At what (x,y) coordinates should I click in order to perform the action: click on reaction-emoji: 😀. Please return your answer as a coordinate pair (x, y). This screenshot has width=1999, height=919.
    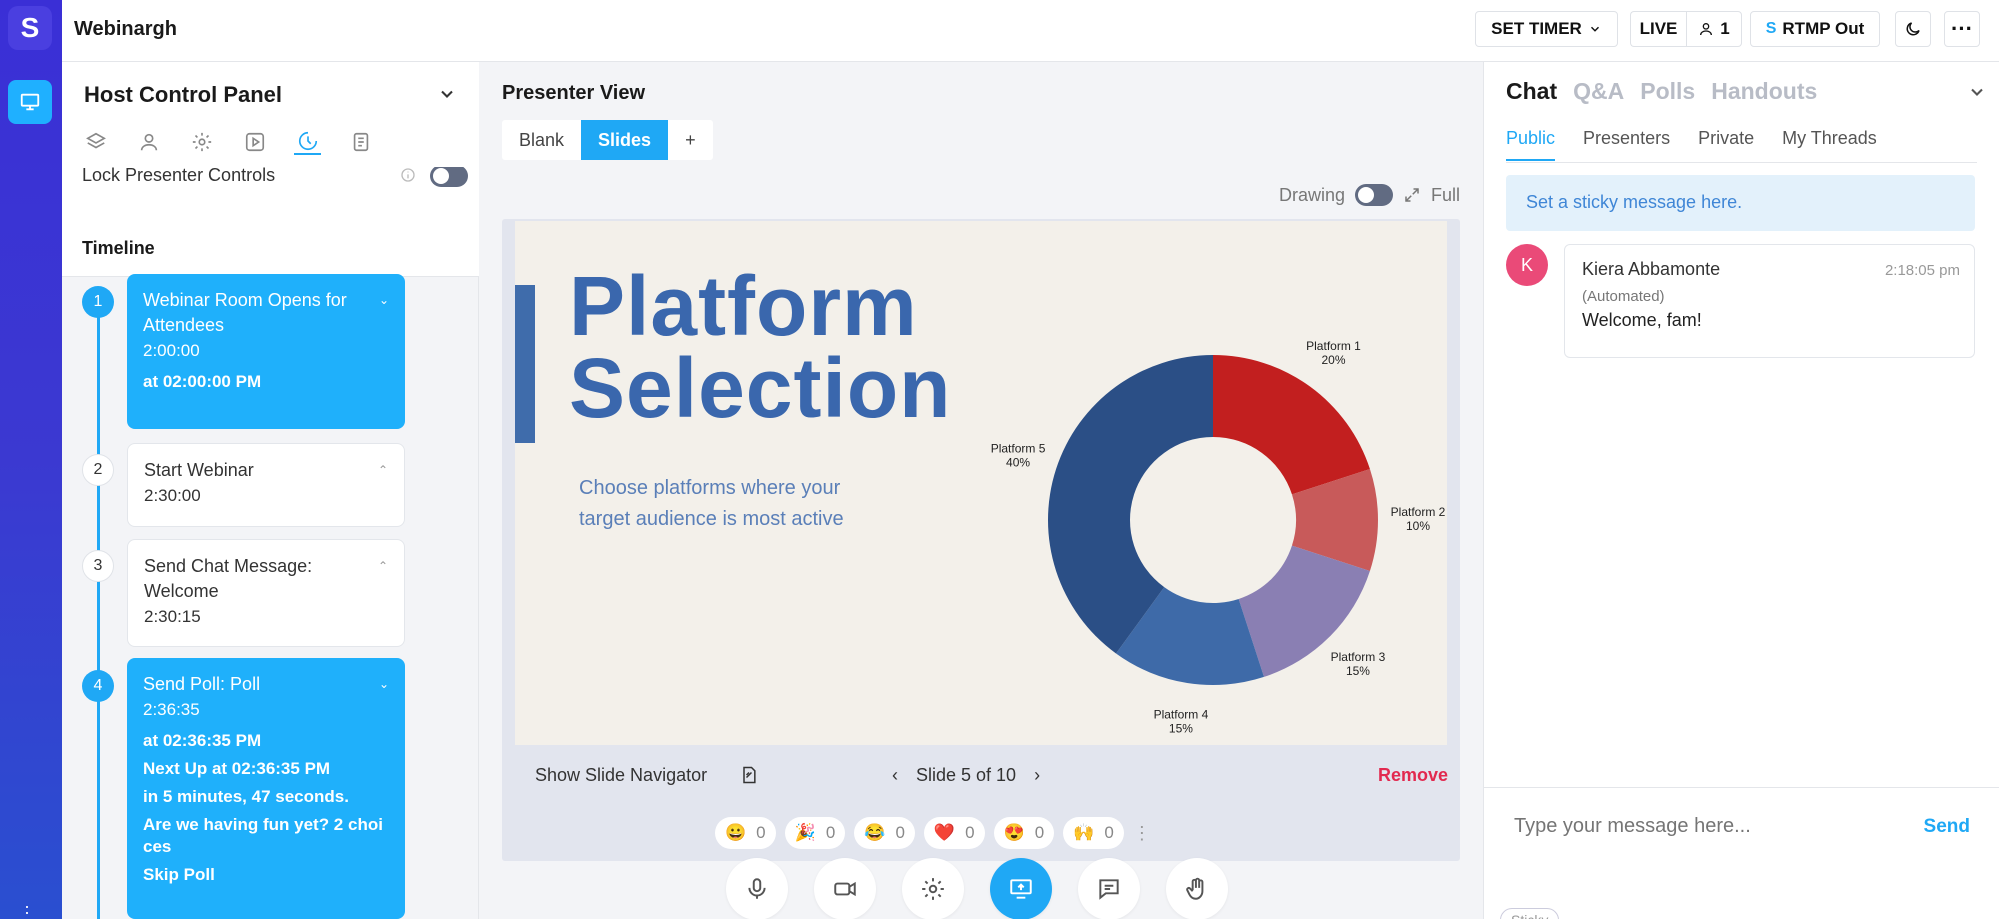
    Looking at the image, I should click on (736, 832).